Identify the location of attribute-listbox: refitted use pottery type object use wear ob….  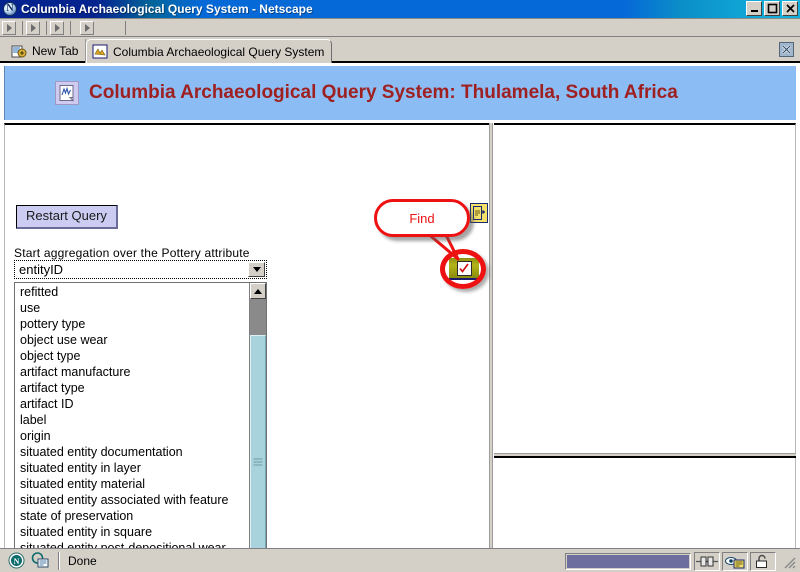
(140, 415).